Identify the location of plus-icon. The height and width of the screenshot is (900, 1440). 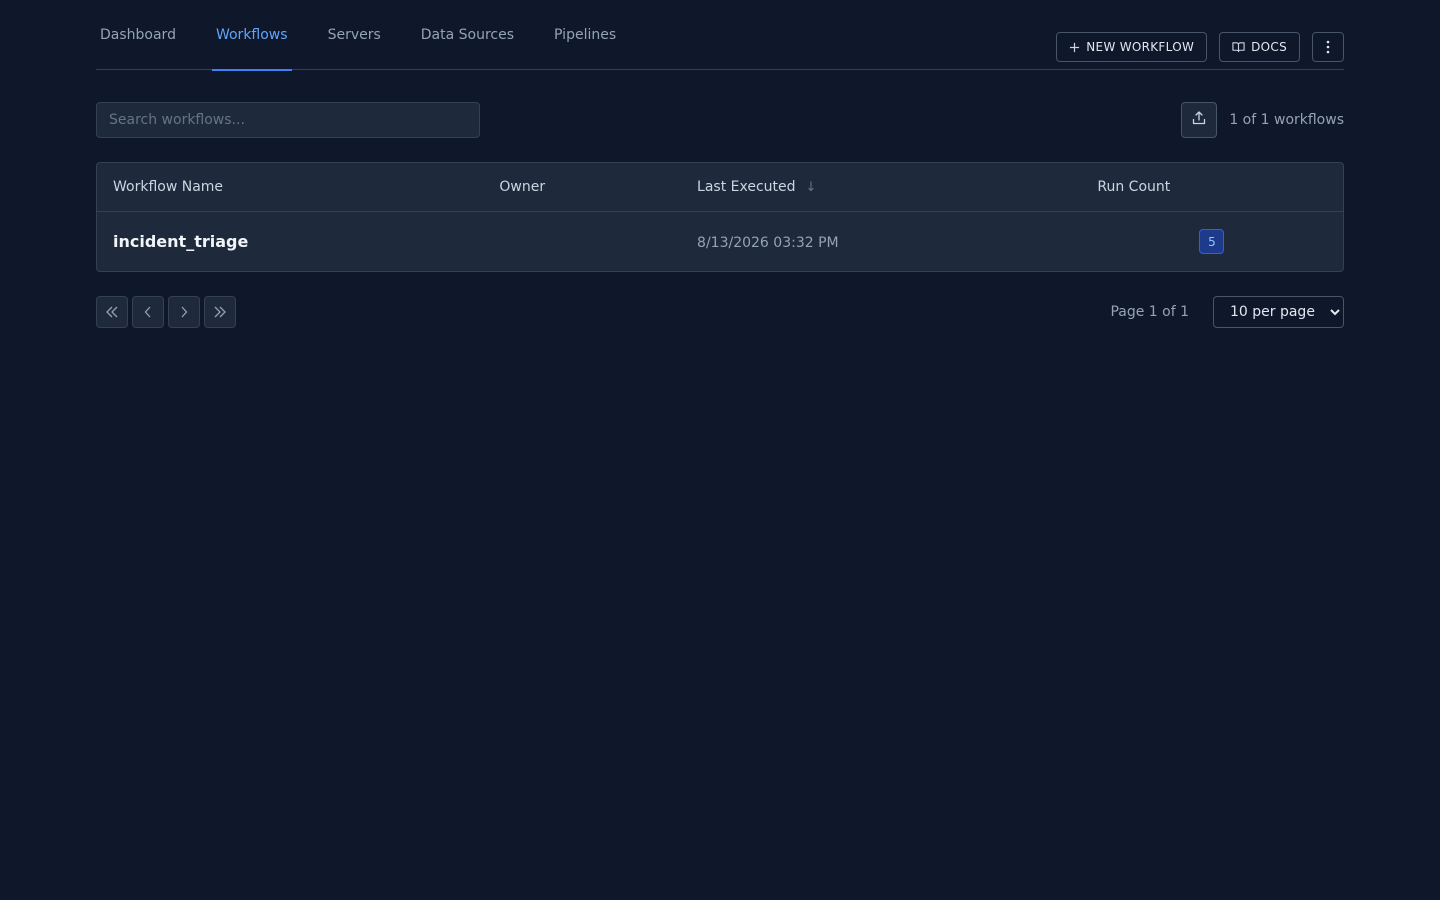
(1074, 47).